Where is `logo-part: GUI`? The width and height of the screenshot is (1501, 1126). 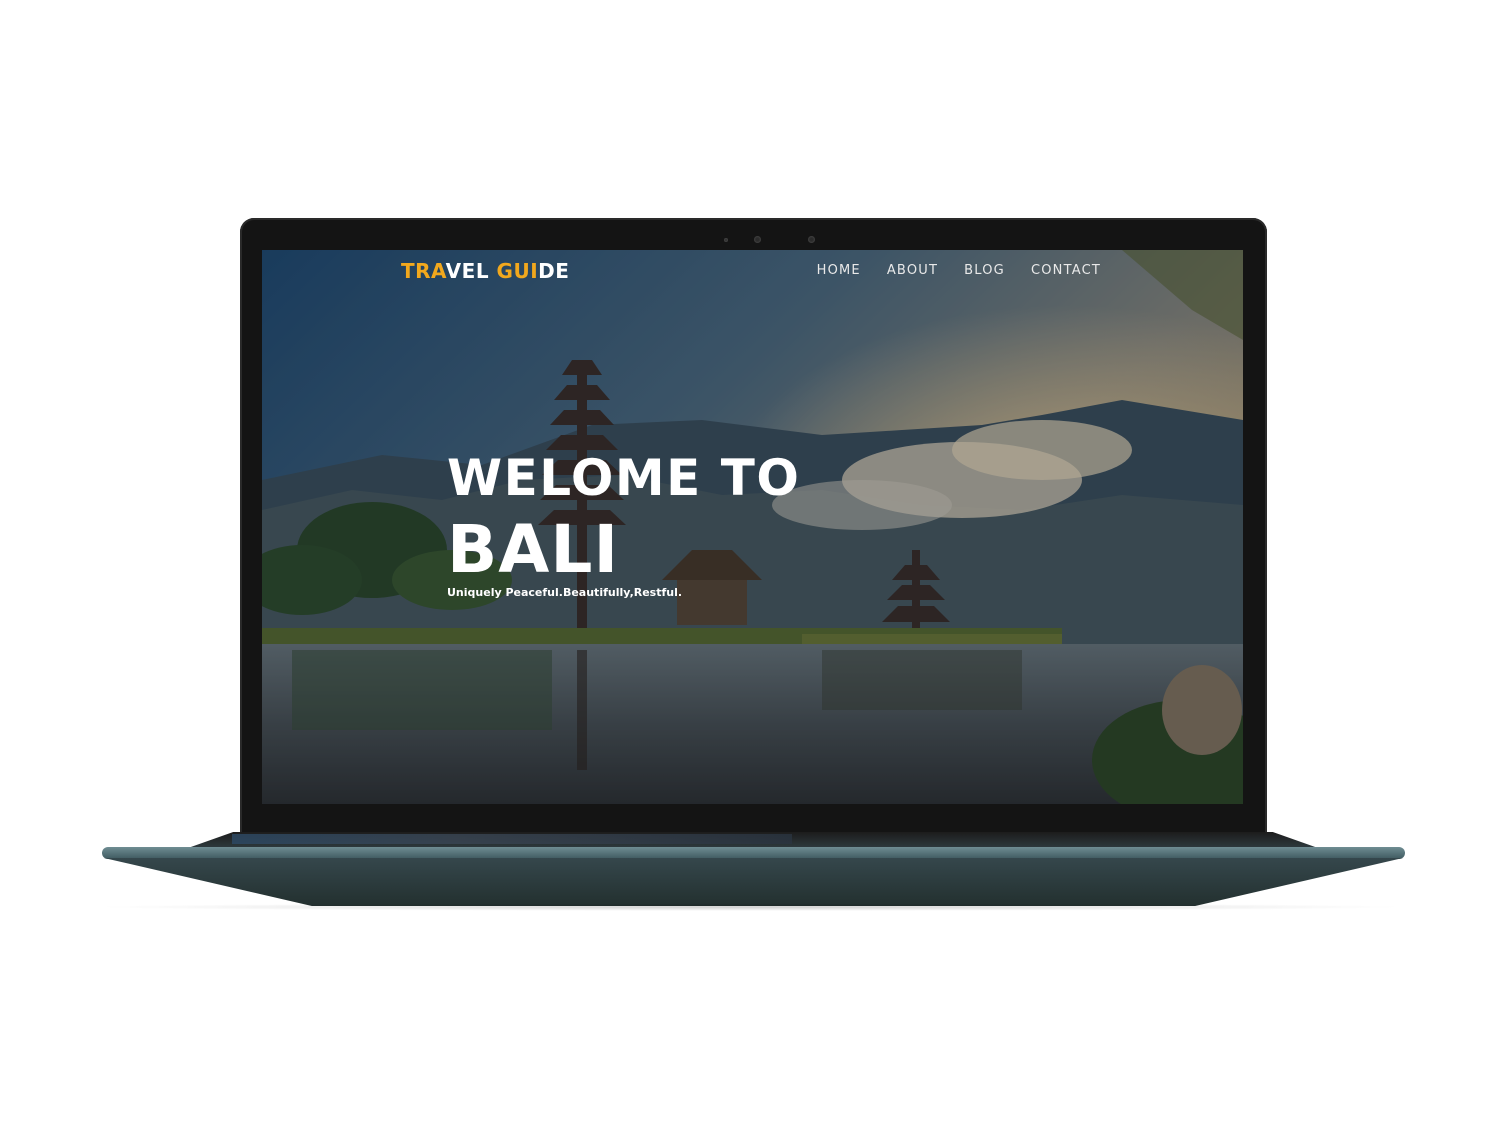 logo-part: GUI is located at coordinates (517, 271).